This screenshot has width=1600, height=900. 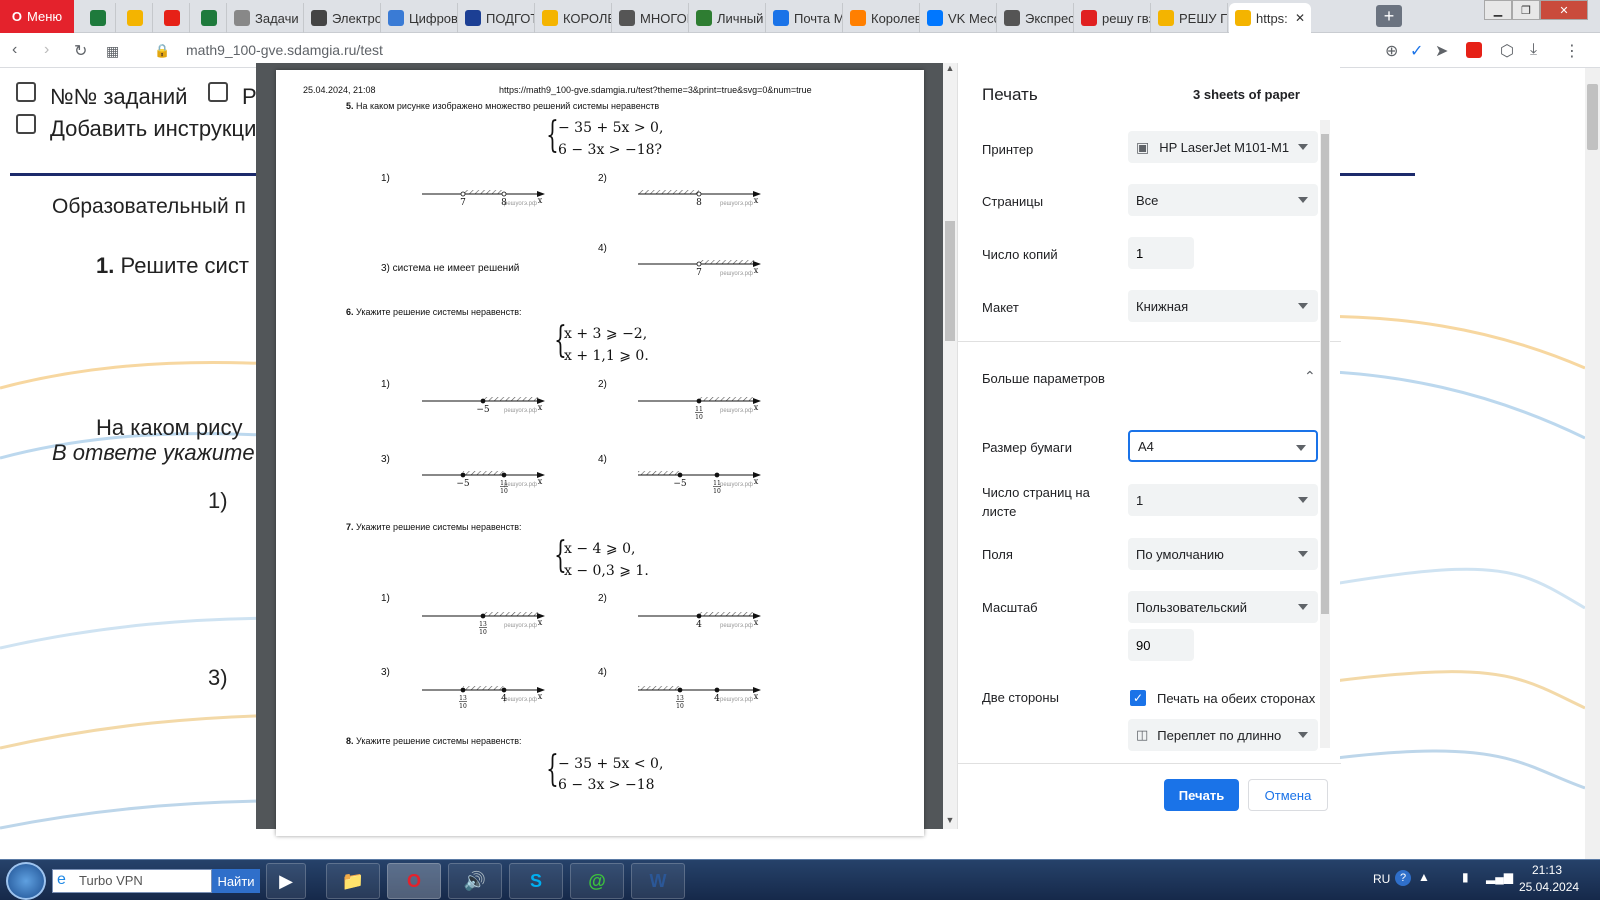 What do you see at coordinates (249, 96) in the screenshot?
I see `option2-label: Р` at bounding box center [249, 96].